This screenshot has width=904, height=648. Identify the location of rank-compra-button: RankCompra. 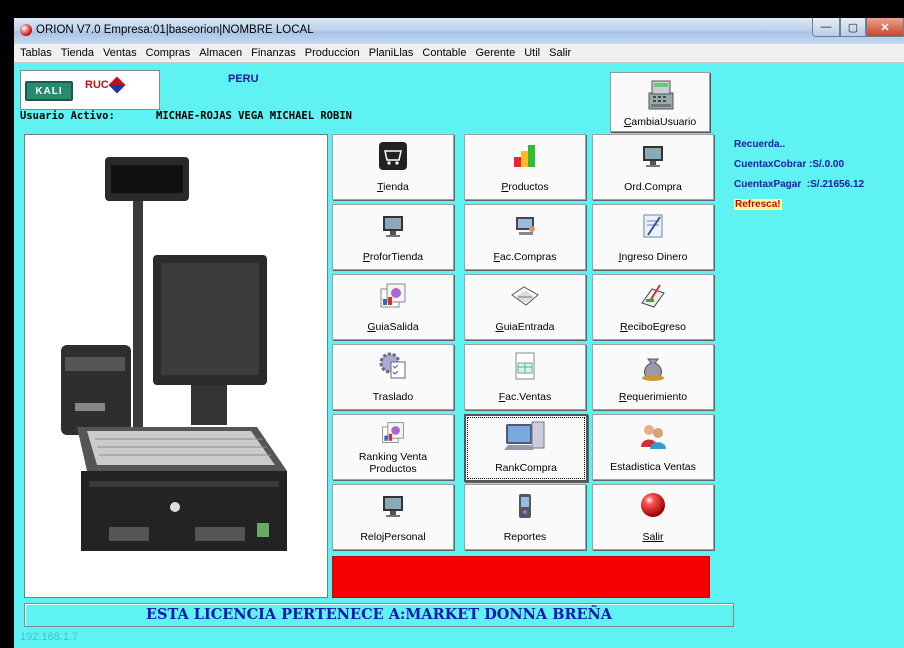
(526, 448).